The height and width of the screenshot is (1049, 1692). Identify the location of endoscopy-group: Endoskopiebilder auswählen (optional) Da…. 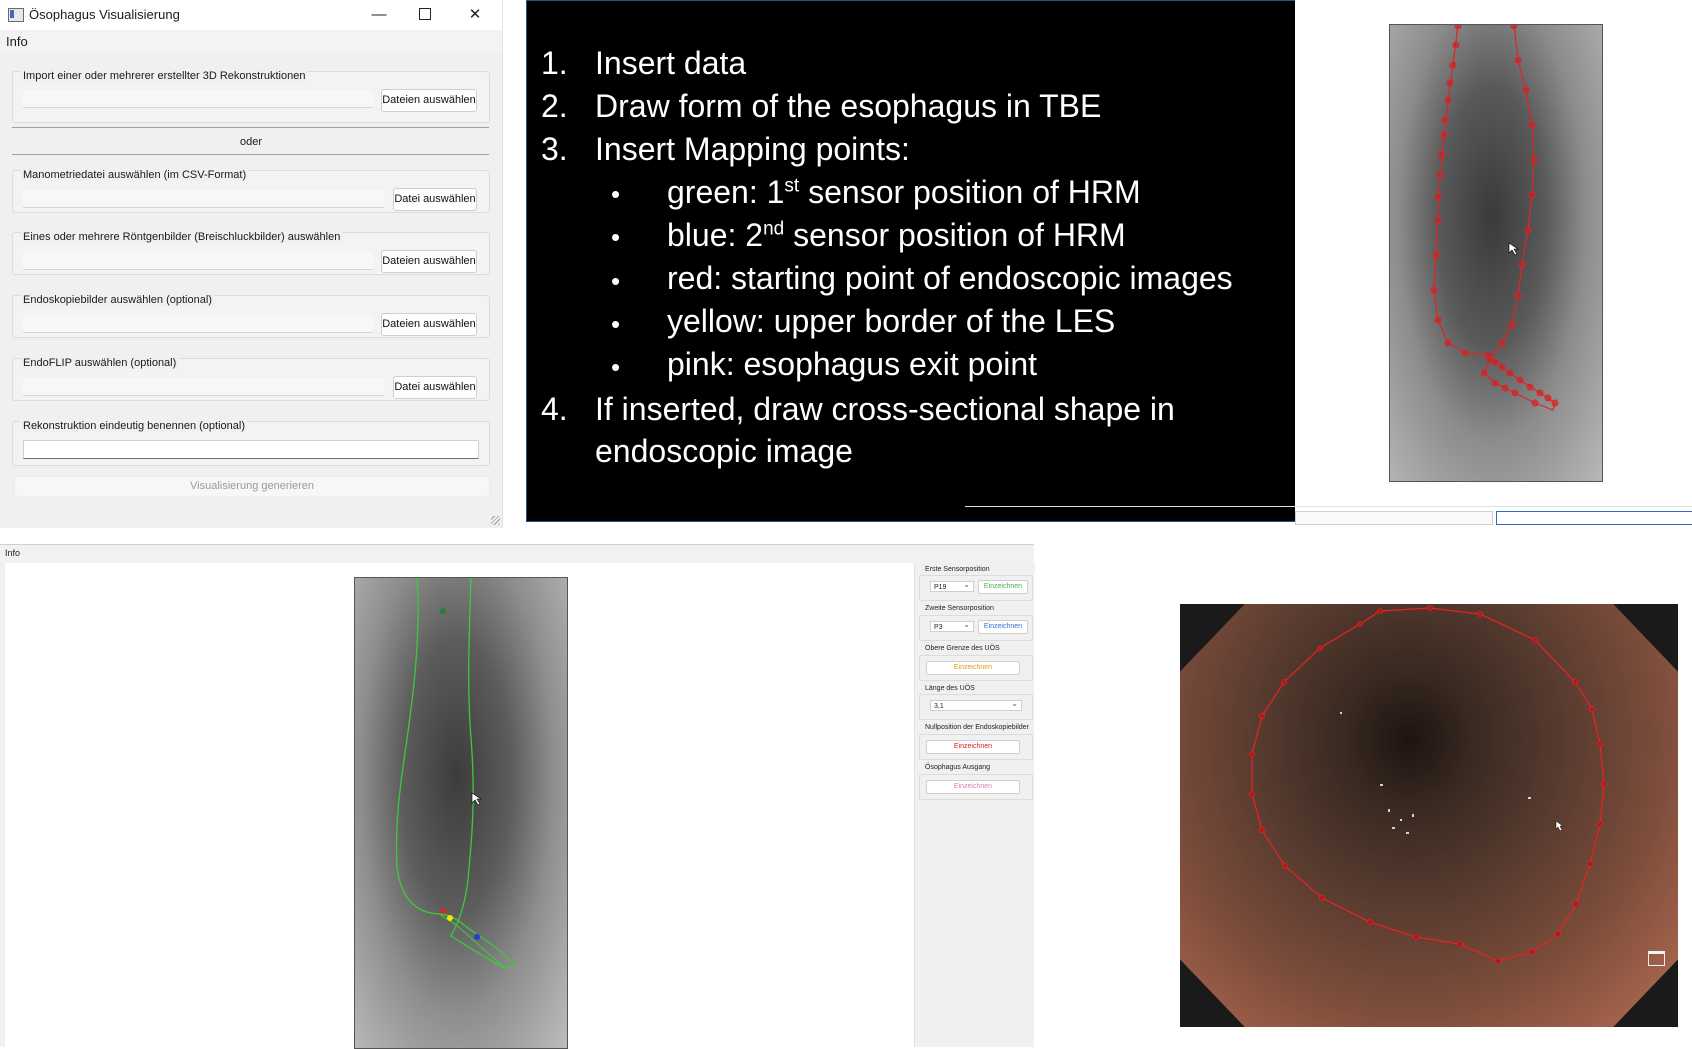
(251, 316).